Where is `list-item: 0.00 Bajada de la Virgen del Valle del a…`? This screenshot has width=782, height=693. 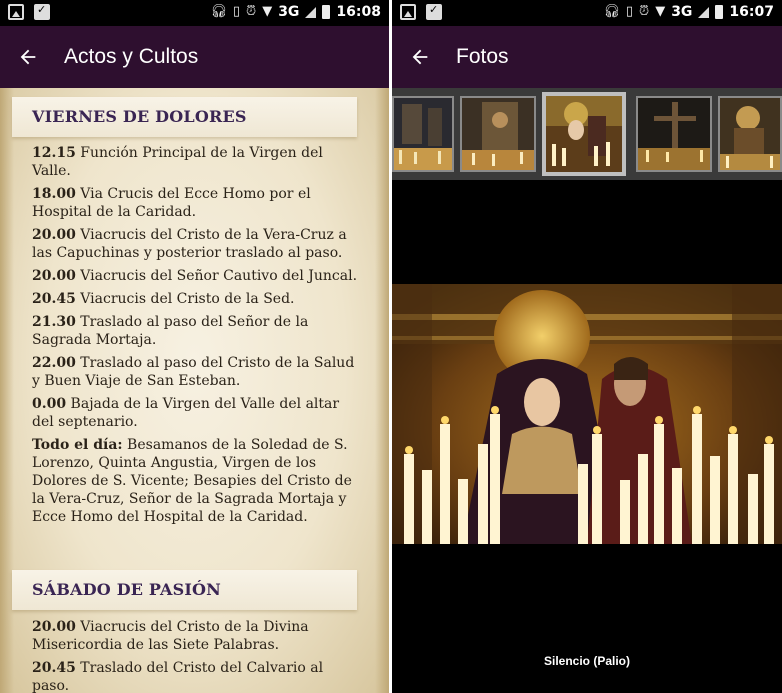
list-item: 0.00 Bajada de la Virgen del Valle del a… is located at coordinates (197, 413).